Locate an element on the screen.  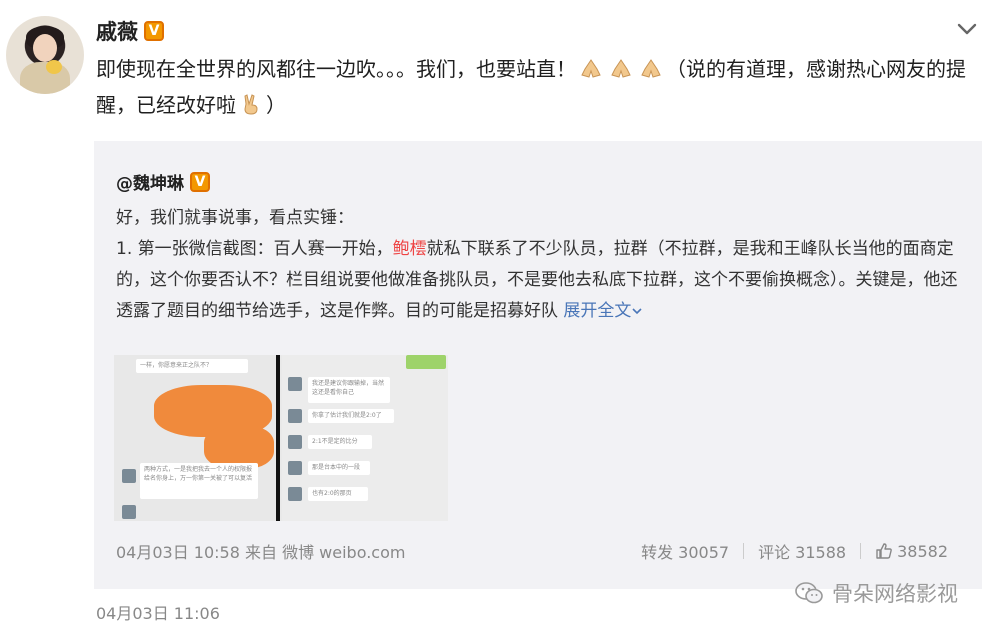
repost-author: @魏坤琳 V is located at coordinates (163, 181).